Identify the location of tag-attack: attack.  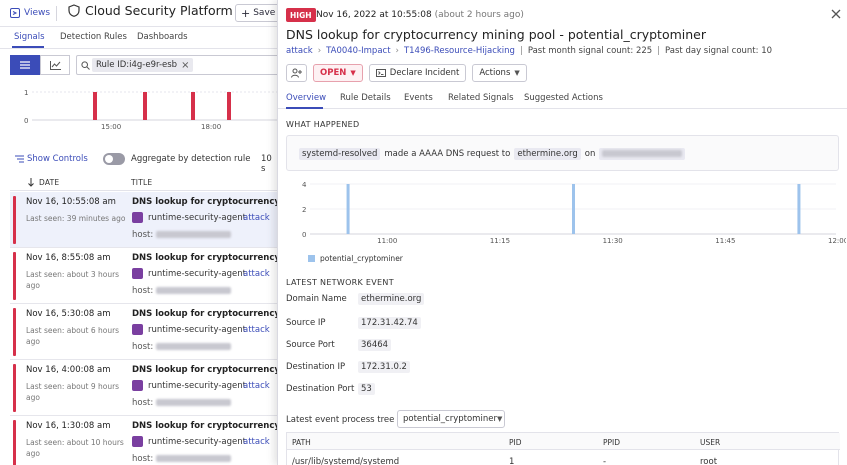
(299, 51).